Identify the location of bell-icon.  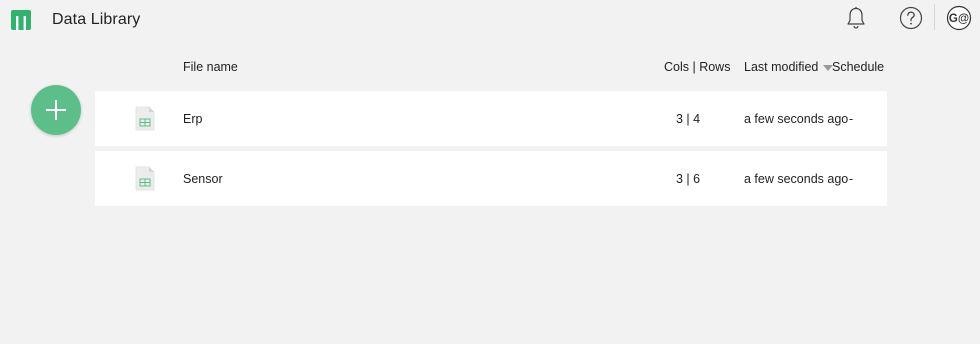
(856, 17).